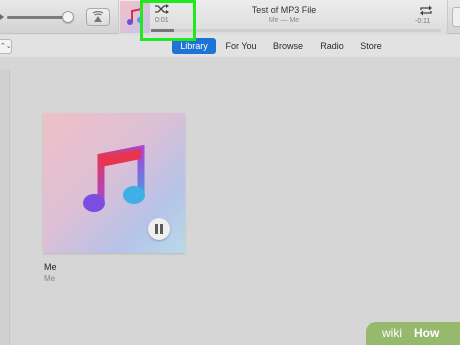 The height and width of the screenshot is (345, 460). Describe the element at coordinates (427, 333) in the screenshot. I see `watermark-suffix: How` at that location.